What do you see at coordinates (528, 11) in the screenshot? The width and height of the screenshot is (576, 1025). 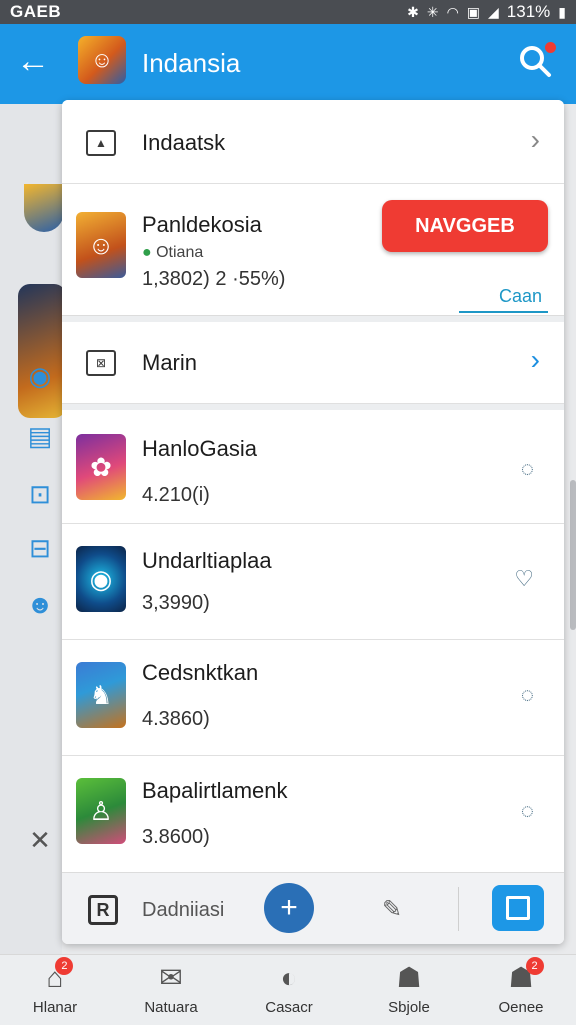 I see `battery-level: 131%` at bounding box center [528, 11].